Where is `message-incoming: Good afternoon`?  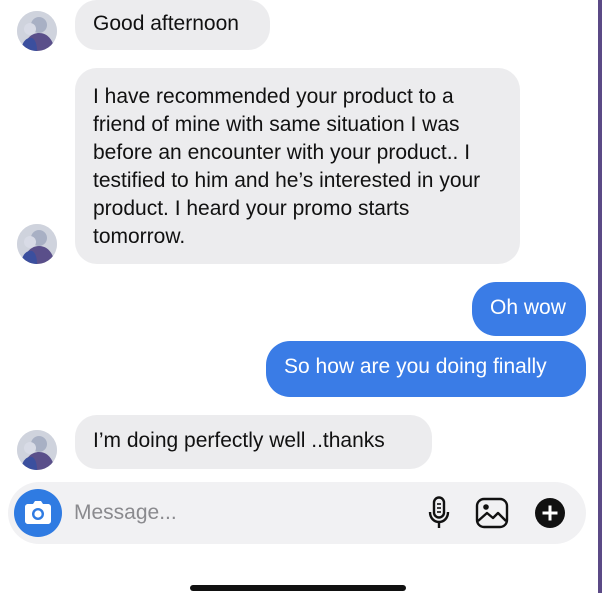
message-incoming: Good afternoon is located at coordinates (172, 25).